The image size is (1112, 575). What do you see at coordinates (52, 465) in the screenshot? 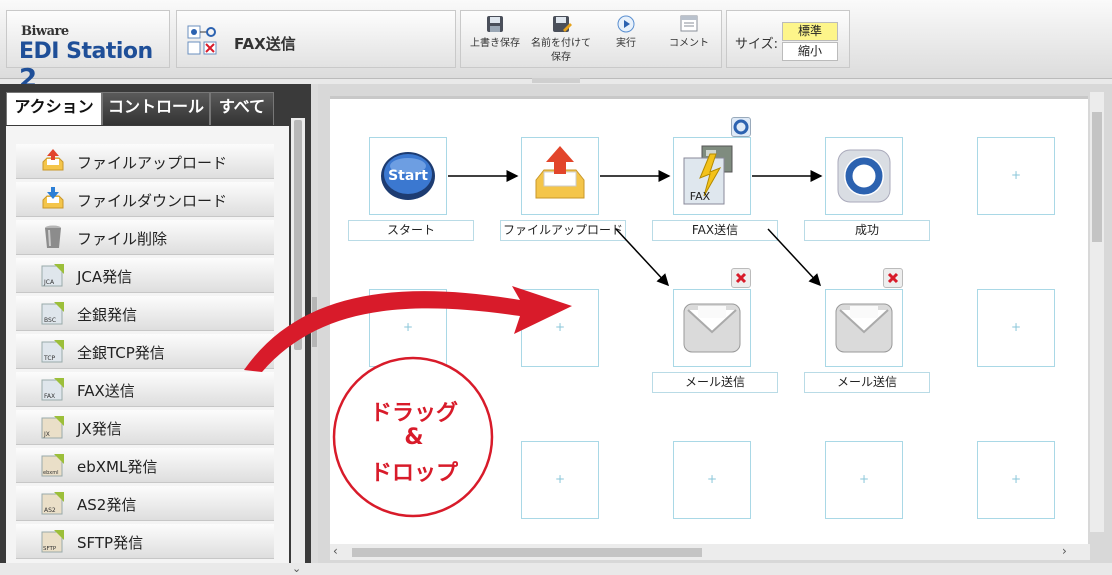
I see `ebxml-icon: ebxml` at bounding box center [52, 465].